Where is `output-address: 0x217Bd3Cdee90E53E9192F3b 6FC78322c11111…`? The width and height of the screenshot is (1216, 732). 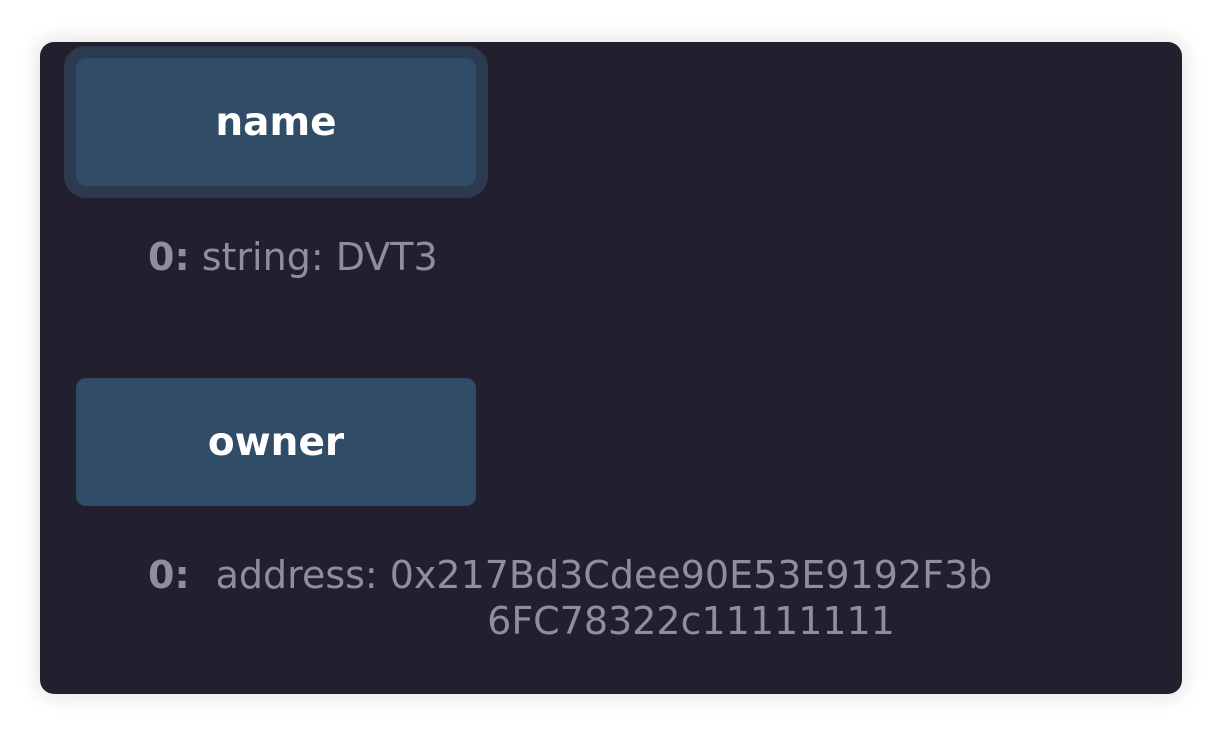 output-address: 0x217Bd3Cdee90E53E9192F3b 6FC78322c11111… is located at coordinates (691, 598).